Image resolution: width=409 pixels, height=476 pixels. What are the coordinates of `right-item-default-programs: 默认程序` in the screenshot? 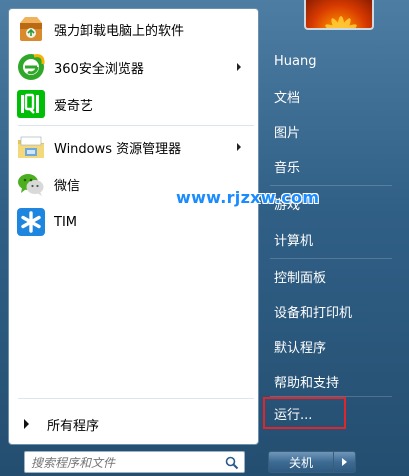 It's located at (332, 346).